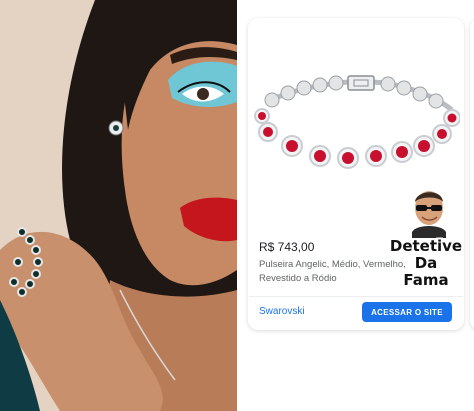  What do you see at coordinates (426, 280) in the screenshot?
I see `watermark-line-3: Fama` at bounding box center [426, 280].